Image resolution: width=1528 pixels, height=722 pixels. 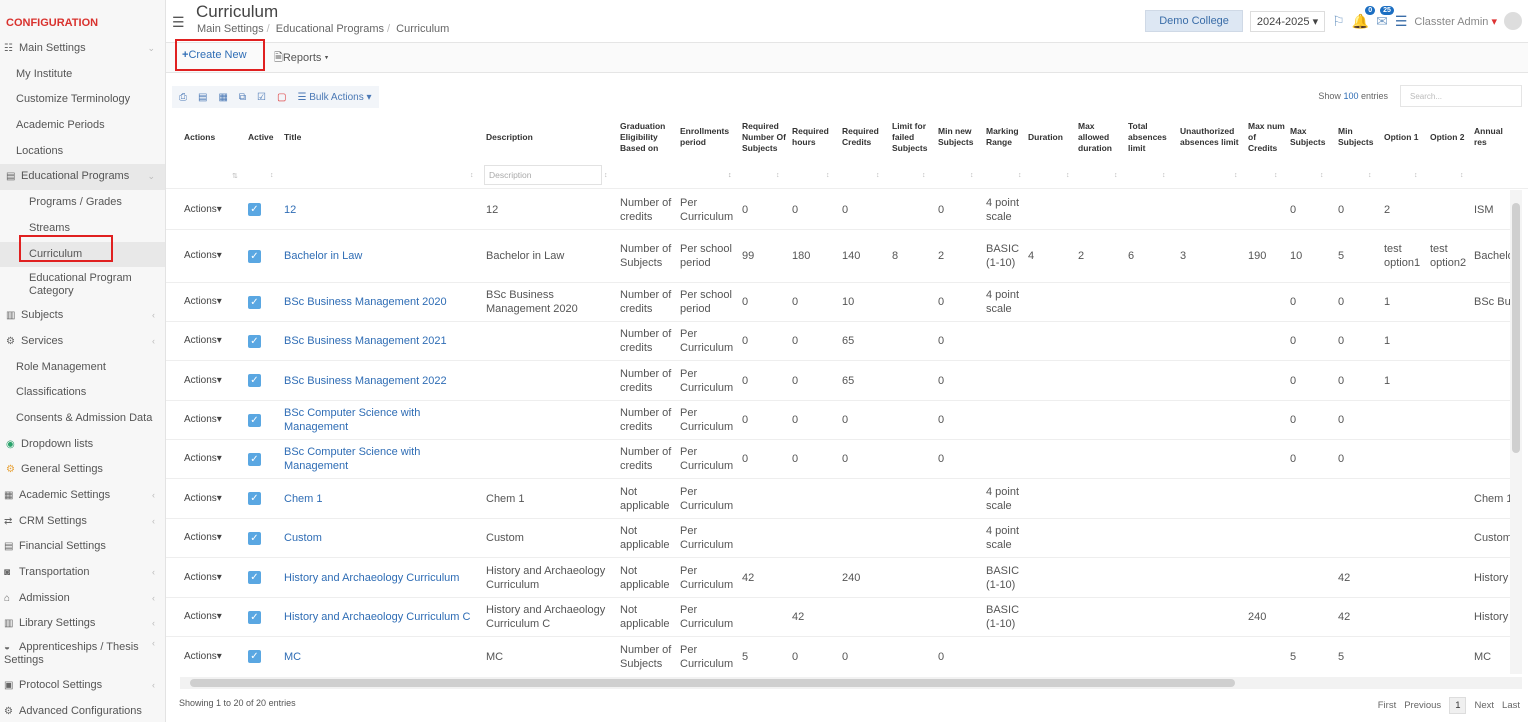 I want to click on print-icon: ⎙, so click(x=183, y=97).